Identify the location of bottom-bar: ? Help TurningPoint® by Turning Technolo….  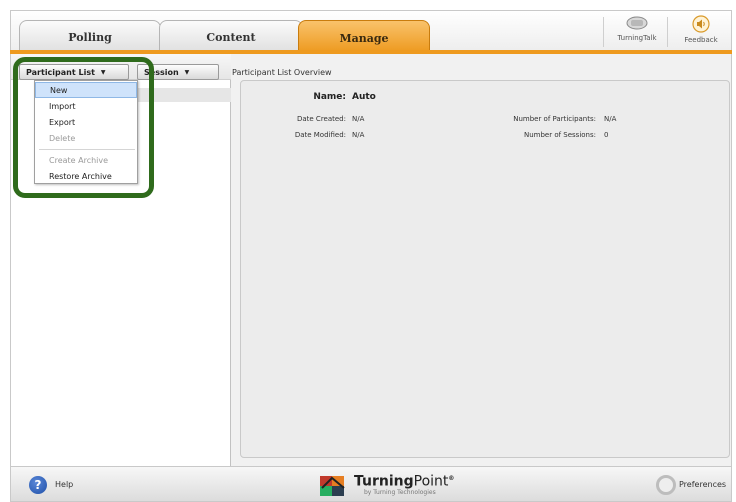
(371, 484).